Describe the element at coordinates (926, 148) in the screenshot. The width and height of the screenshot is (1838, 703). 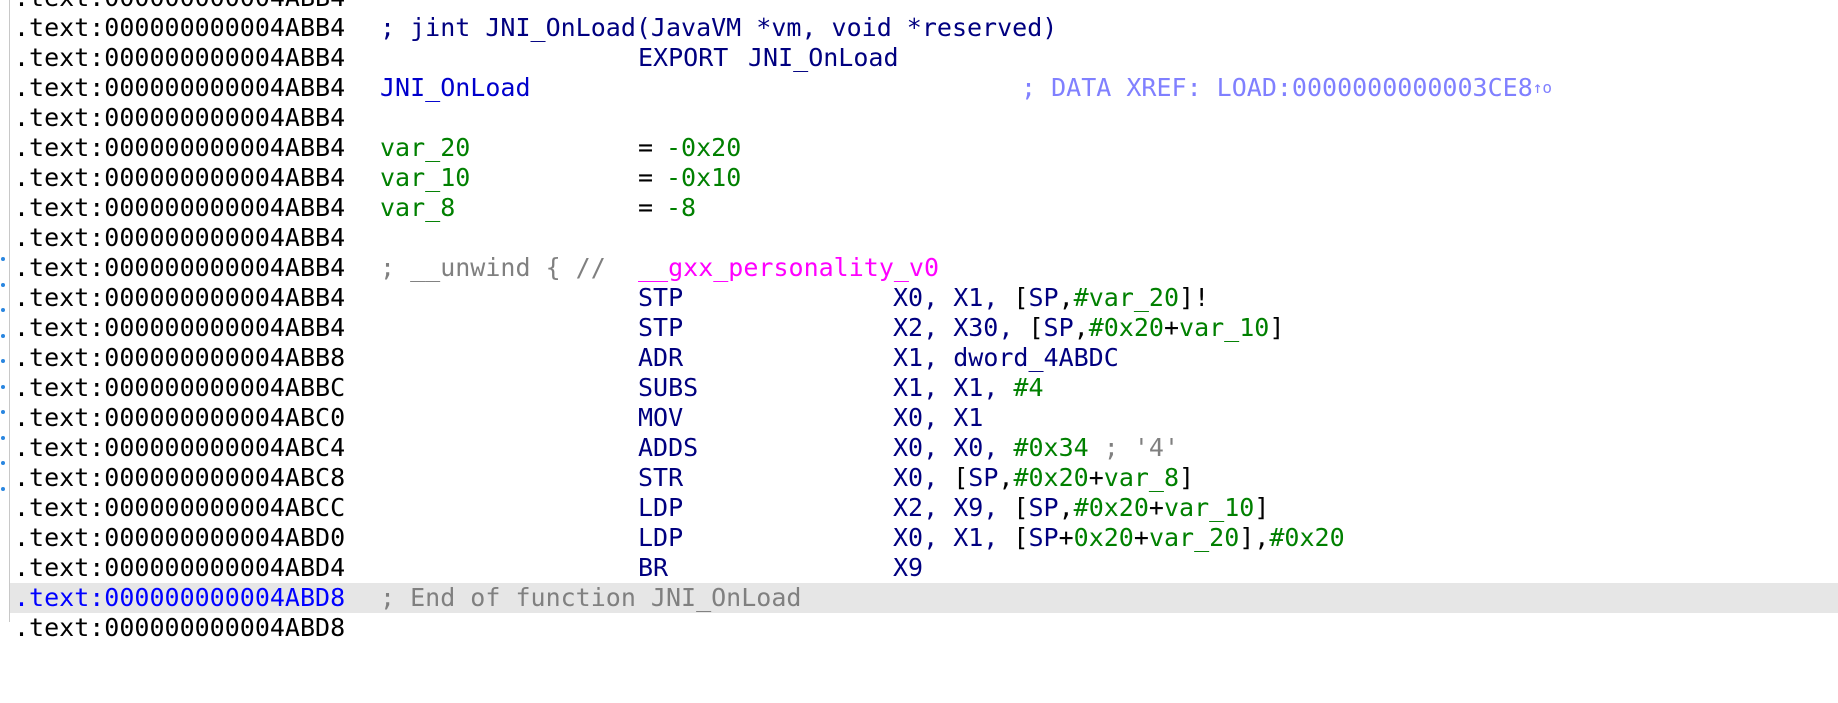
I see `stack-var-line: .text:000000000004ABB4 var_20 = -0x20` at that location.